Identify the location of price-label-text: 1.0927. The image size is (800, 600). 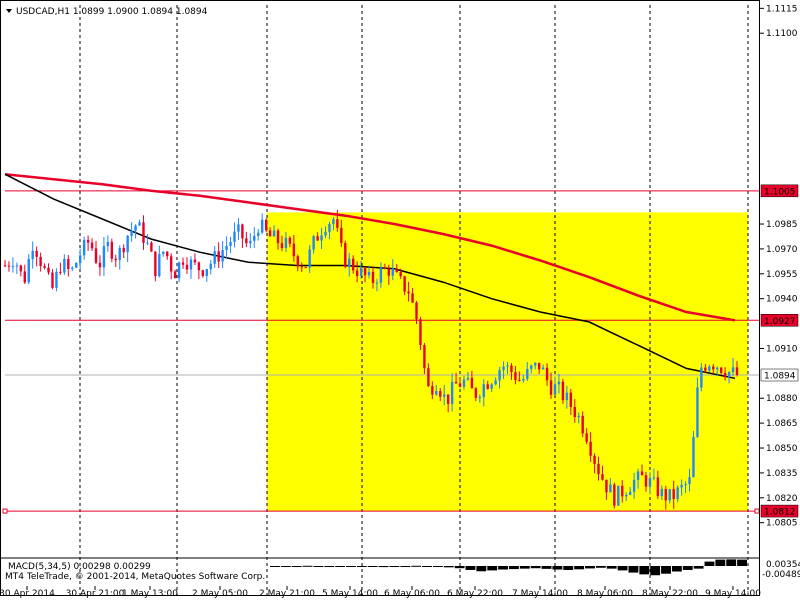
(780, 322).